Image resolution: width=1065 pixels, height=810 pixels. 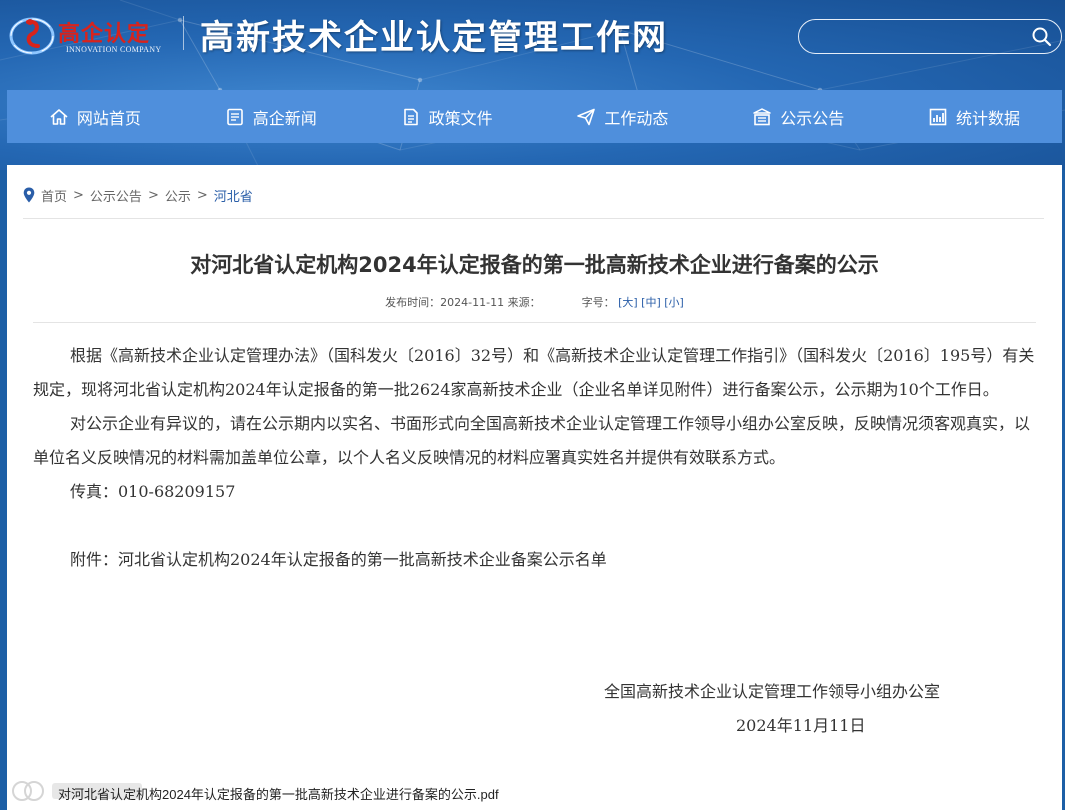 I want to click on article-meta: 发布时间：2024-11-11 来源： 字号： [大] [中] [小], so click(x=534, y=302).